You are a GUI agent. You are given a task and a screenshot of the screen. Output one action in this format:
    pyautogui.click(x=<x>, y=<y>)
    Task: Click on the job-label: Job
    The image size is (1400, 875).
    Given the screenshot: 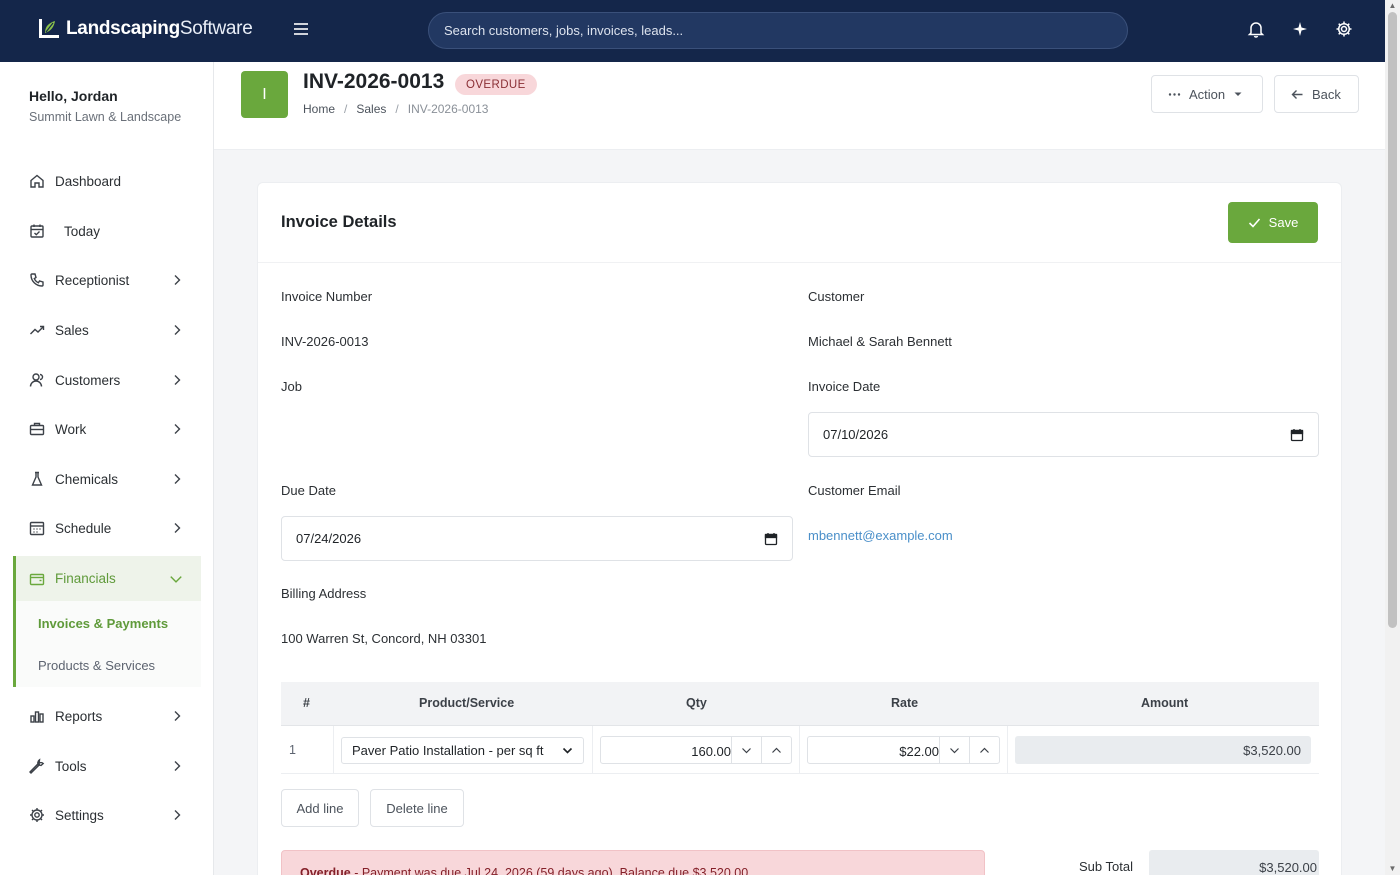 What is the action you would take?
    pyautogui.click(x=291, y=386)
    